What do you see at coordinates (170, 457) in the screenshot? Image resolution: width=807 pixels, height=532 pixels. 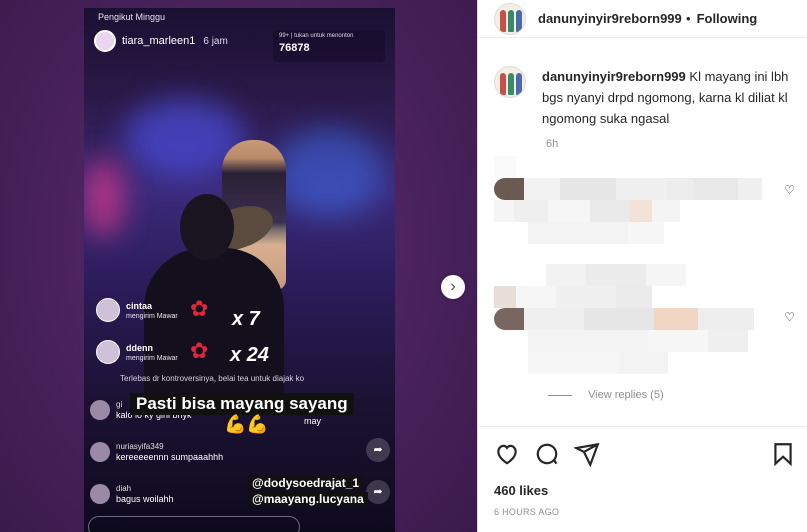 I see `comment-text: kereeeeennn sumpaaahhh` at bounding box center [170, 457].